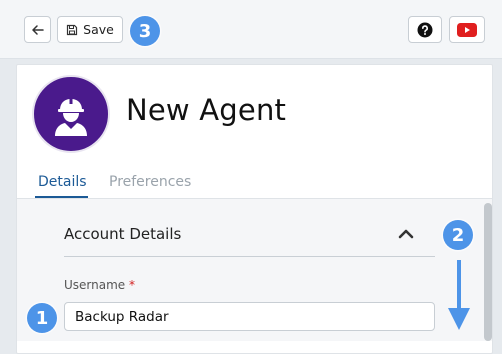 This screenshot has height=354, width=502. I want to click on youtube-button, so click(467, 29).